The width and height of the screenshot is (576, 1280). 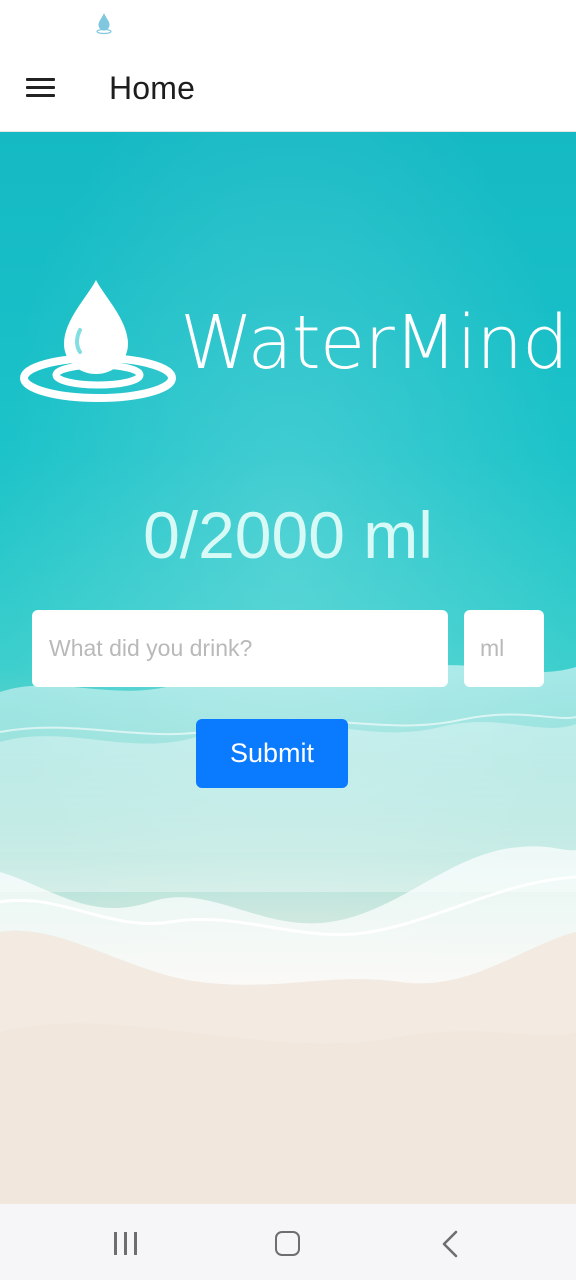 I want to click on hamburger-menu-icon, so click(x=41, y=87).